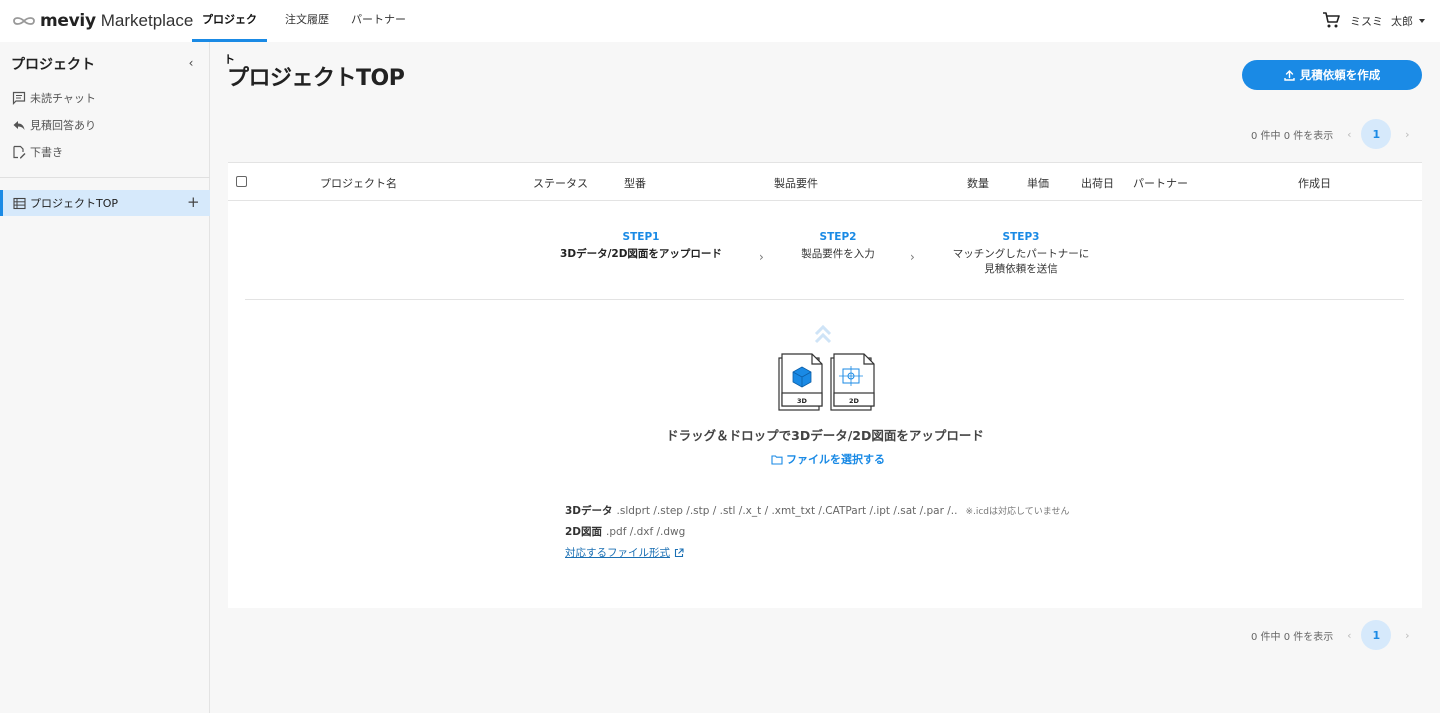 Image resolution: width=1440 pixels, height=713 pixels. Describe the element at coordinates (584, 532) in the screenshot. I see `format-key: 2D図面` at that location.